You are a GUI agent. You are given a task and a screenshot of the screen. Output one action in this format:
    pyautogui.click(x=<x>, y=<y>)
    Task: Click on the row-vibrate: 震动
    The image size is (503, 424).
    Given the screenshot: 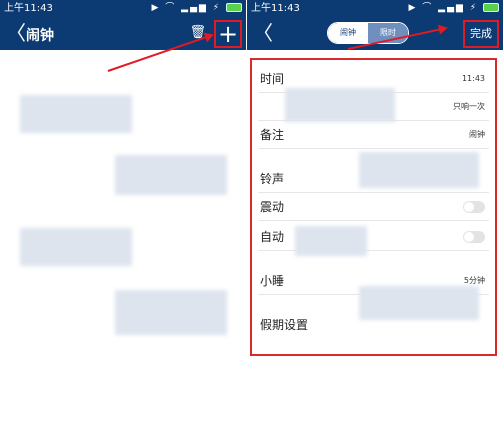 What is the action you would take?
    pyautogui.click(x=373, y=207)
    